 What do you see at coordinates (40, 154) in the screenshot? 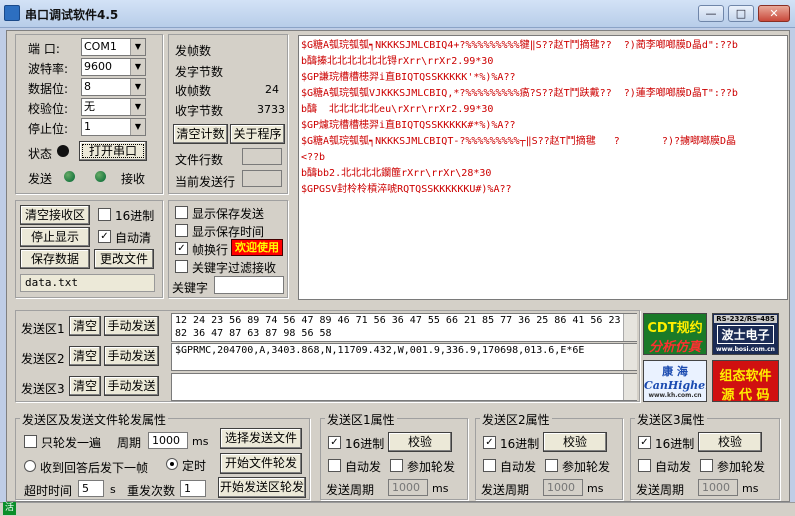
I see `status-label: 状态` at bounding box center [40, 154].